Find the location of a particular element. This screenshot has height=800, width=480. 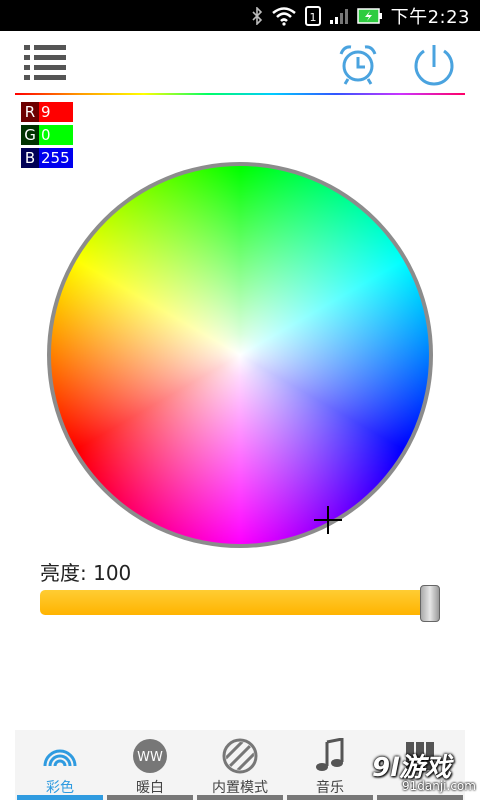

brightness-label: 亮度: 100 is located at coordinates (86, 573).